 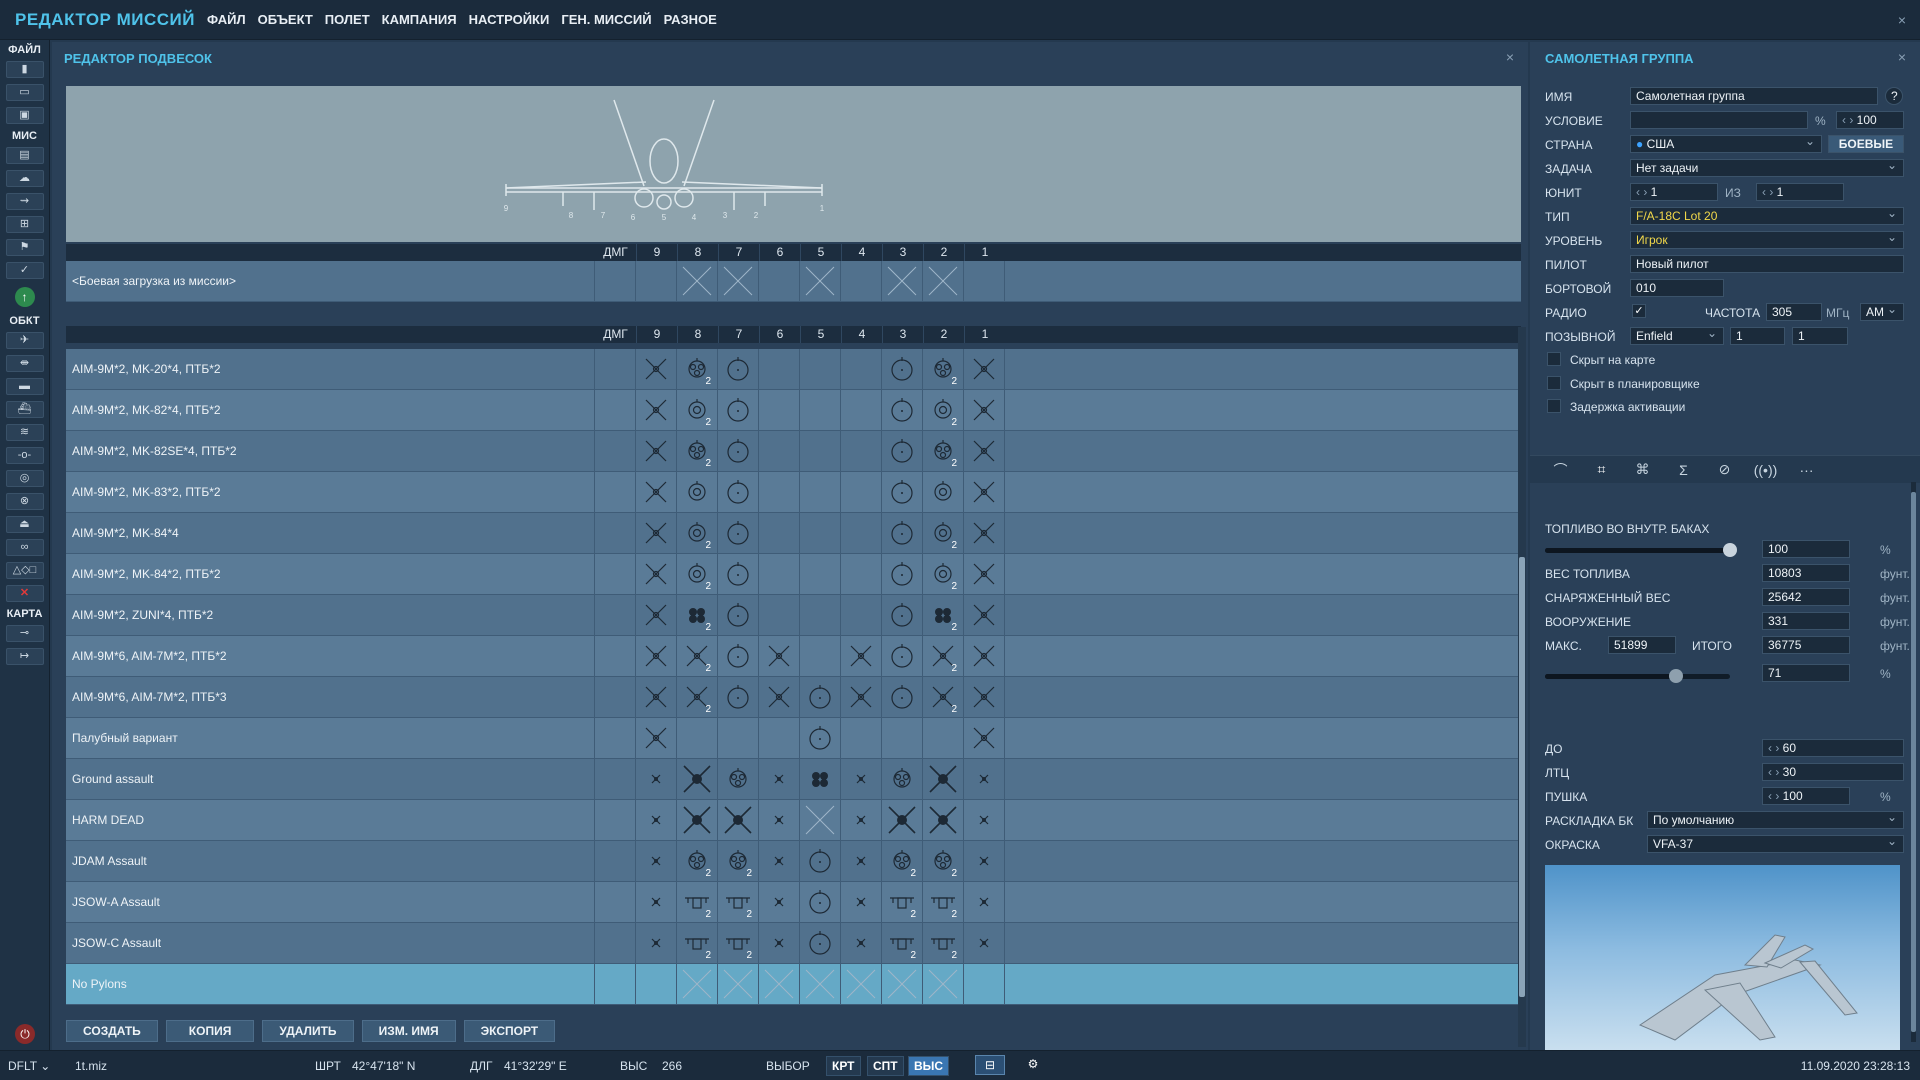 I want to click on task-select: Нет задачи, so click(x=1767, y=168).